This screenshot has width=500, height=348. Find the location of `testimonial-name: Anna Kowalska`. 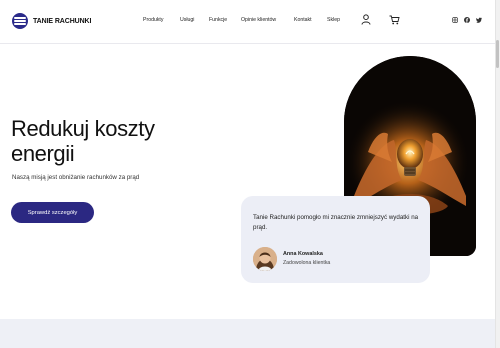

testimonial-name: Anna Kowalska is located at coordinates (303, 254).